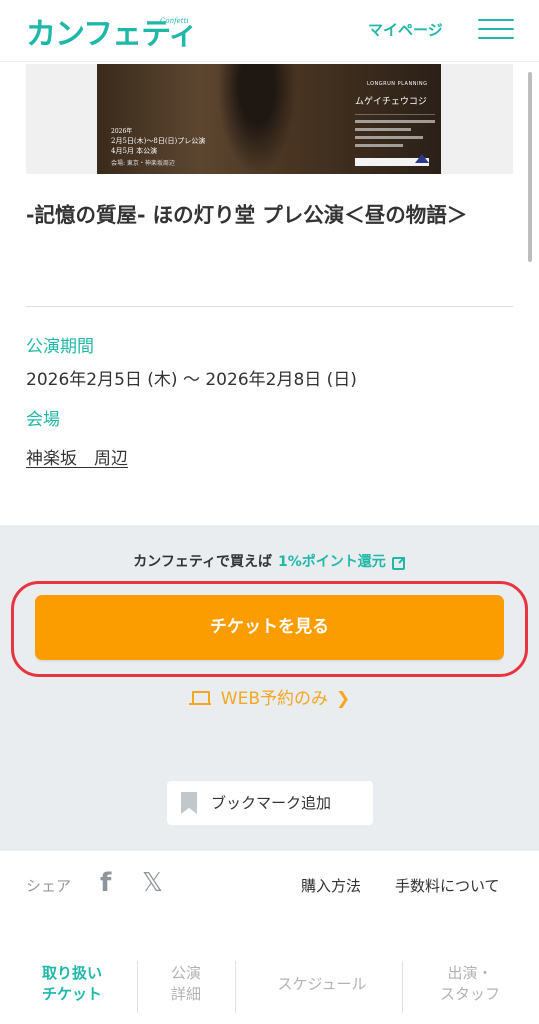 The width and height of the screenshot is (539, 1024). What do you see at coordinates (530, 167) in the screenshot?
I see `scrollbar` at bounding box center [530, 167].